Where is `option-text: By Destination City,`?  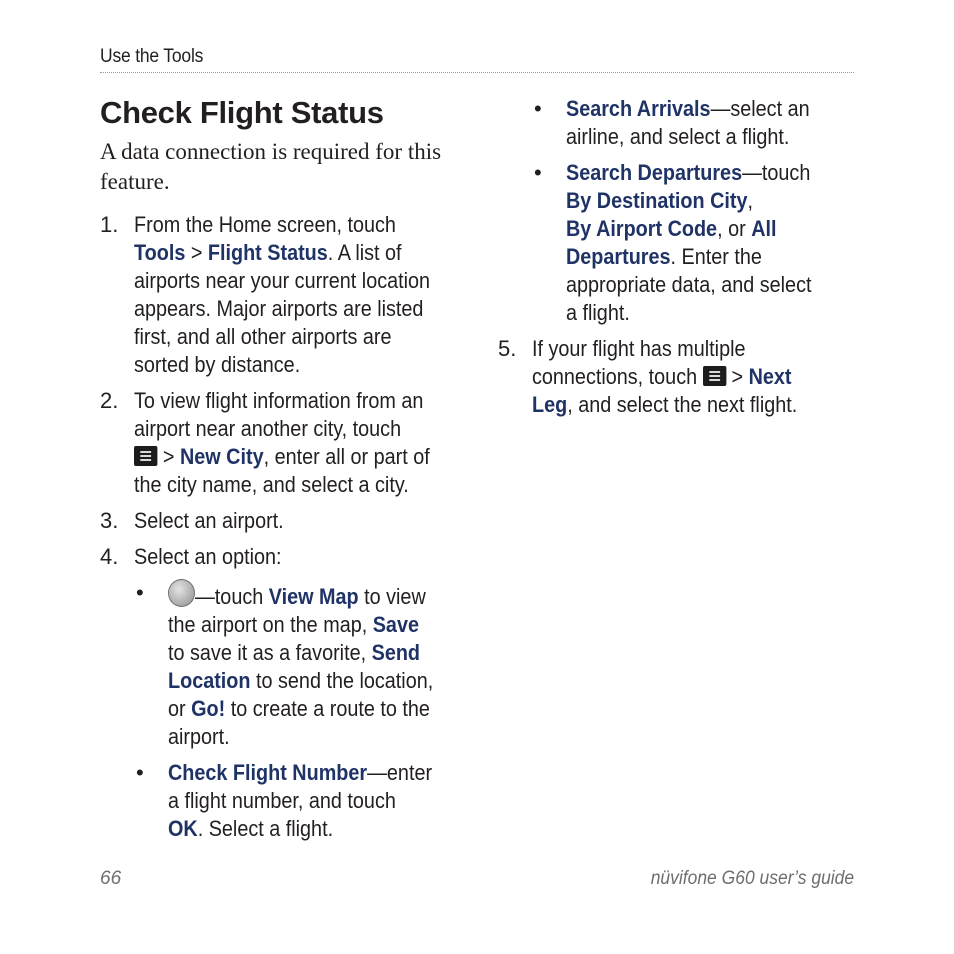
option-text: By Destination City, is located at coordinates (697, 201).